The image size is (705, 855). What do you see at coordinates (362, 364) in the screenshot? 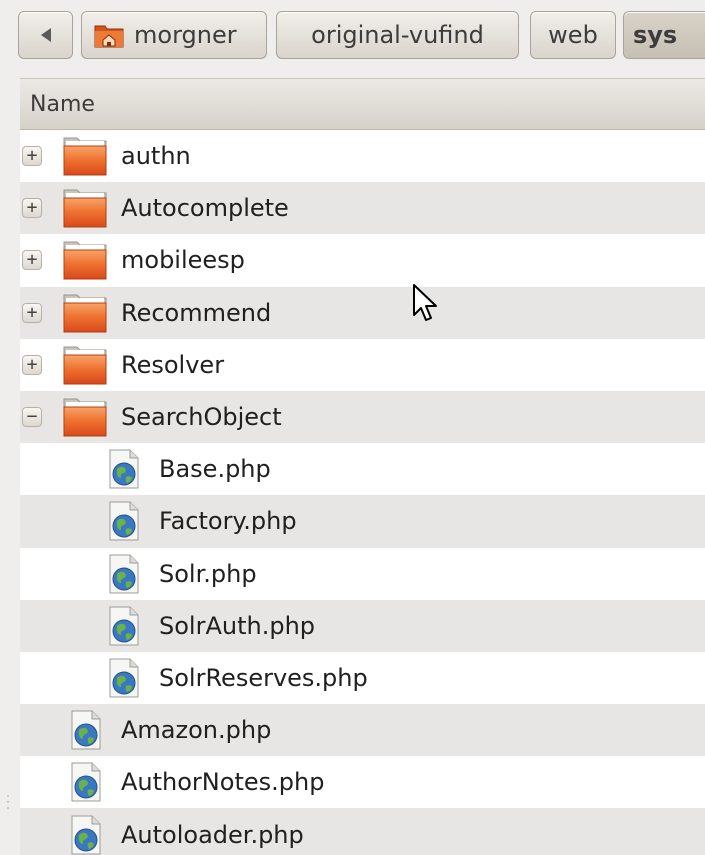
I see `list-item: + Resolver` at bounding box center [362, 364].